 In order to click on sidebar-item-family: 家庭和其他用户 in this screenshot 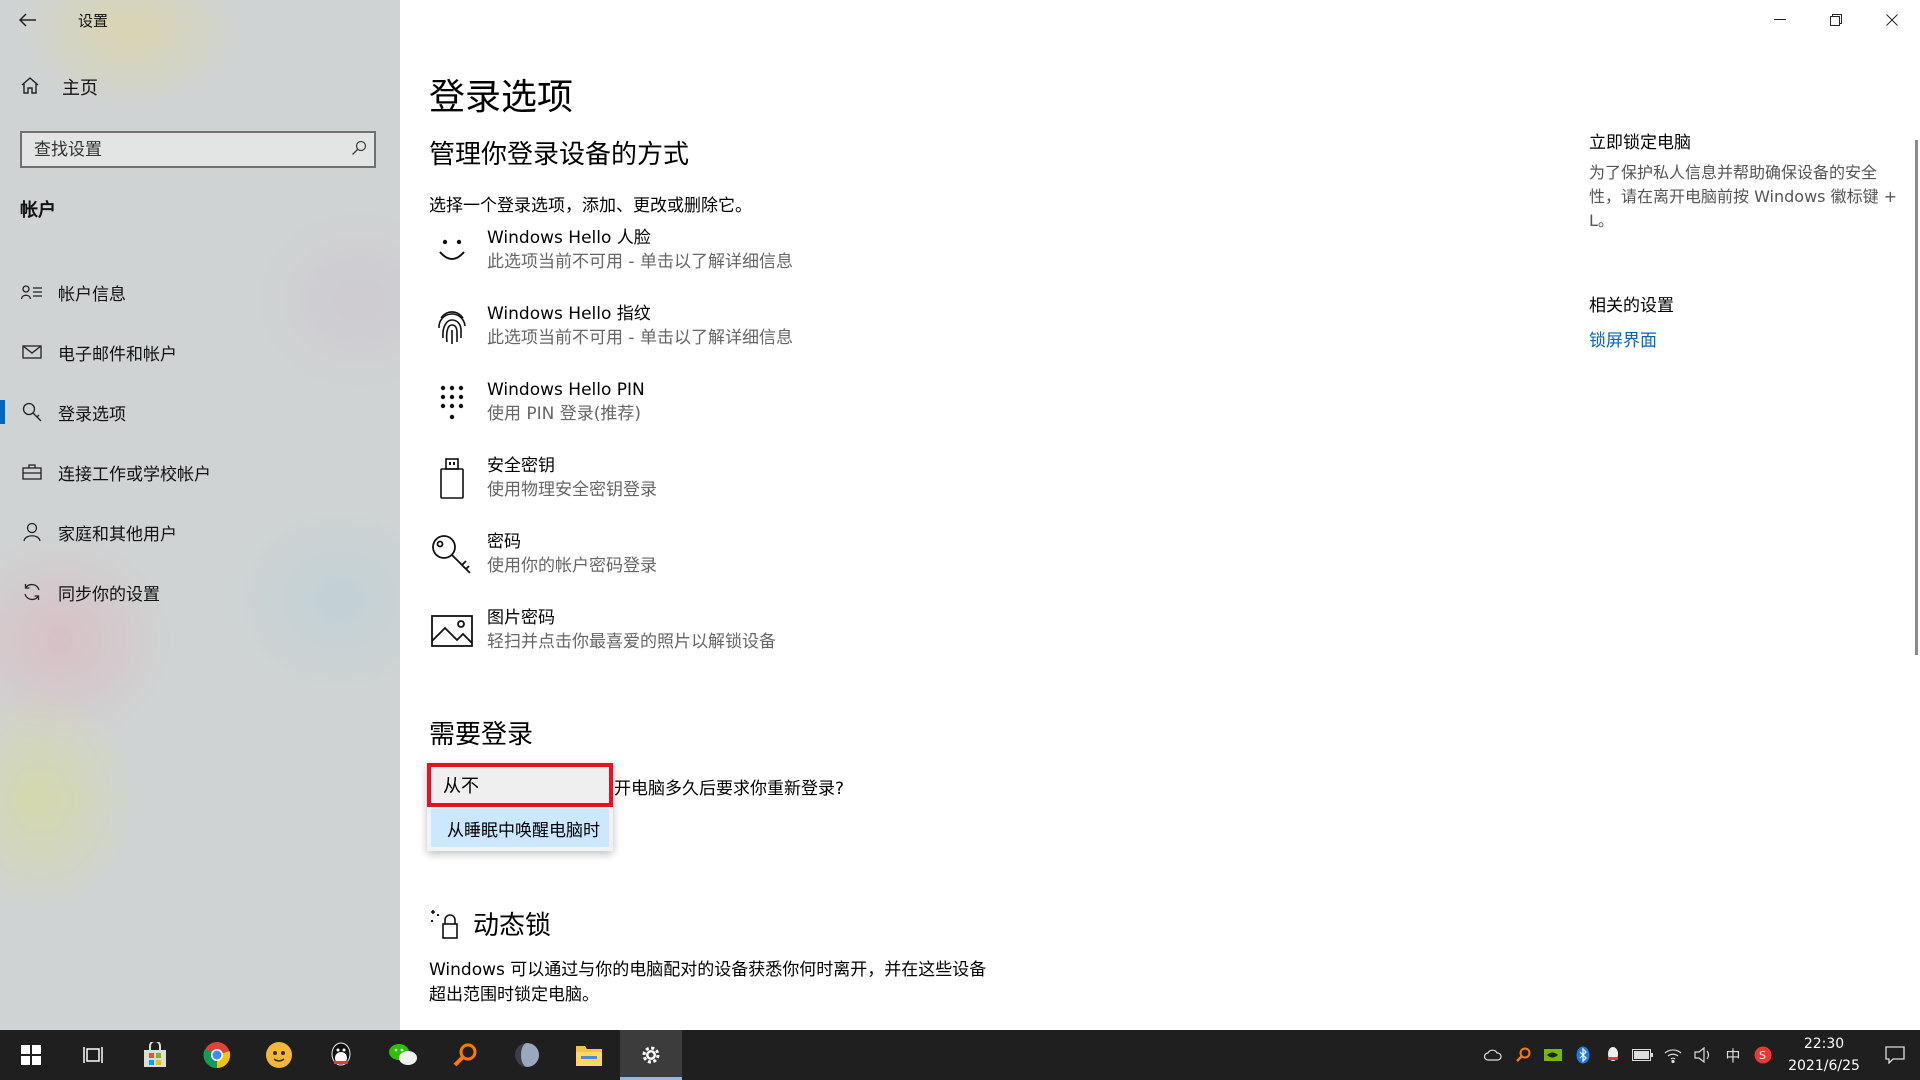, I will do `click(200, 532)`.